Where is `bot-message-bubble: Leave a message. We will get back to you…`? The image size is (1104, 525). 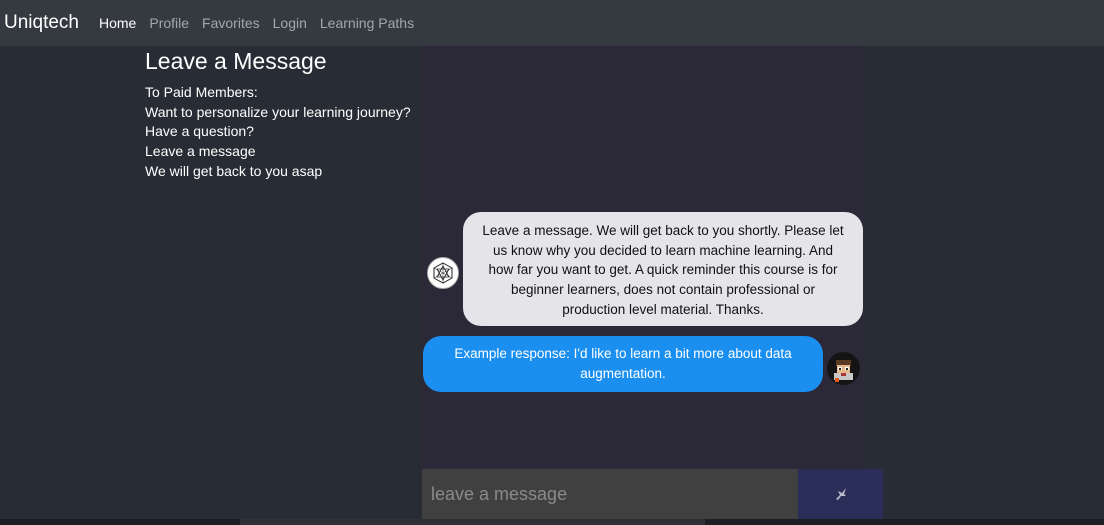
bot-message-bubble: Leave a message. We will get back to you… is located at coordinates (663, 269).